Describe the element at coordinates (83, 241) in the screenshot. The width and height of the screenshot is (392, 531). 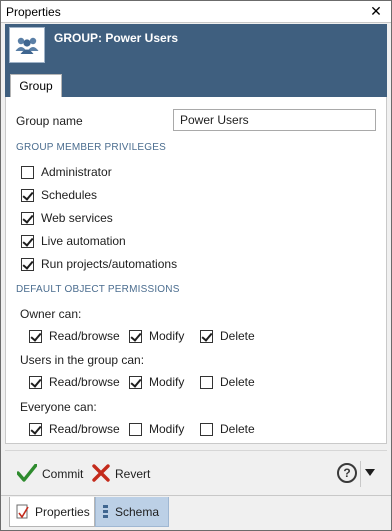
I see `checkbox-label: Live automation` at that location.